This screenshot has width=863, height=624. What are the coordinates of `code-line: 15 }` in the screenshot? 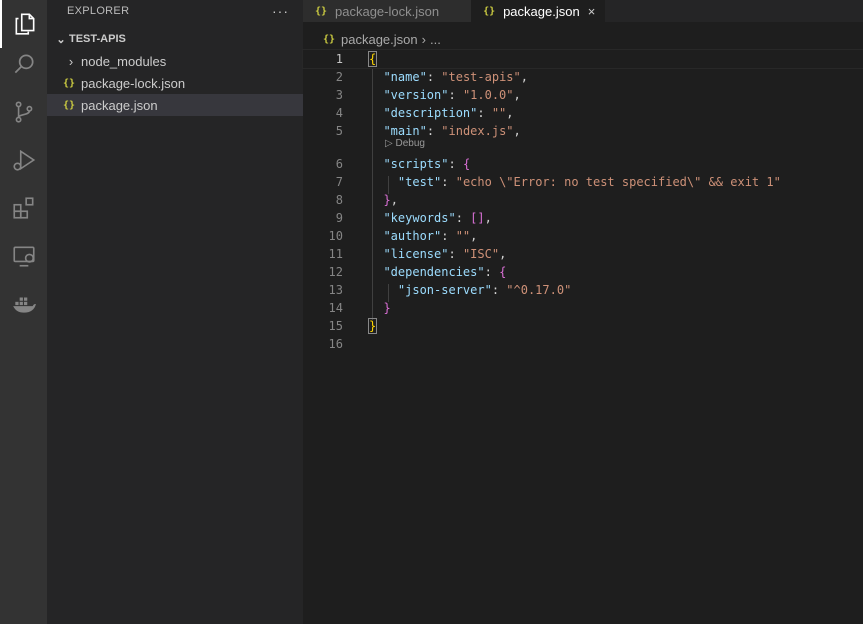 It's located at (583, 326).